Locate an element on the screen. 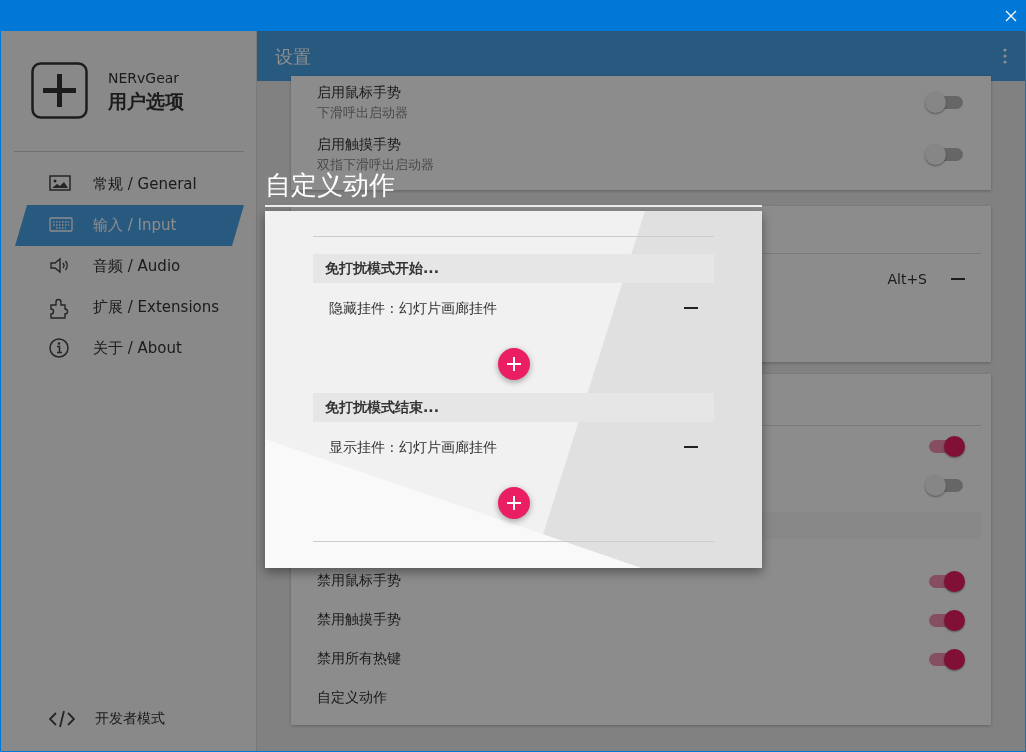  action-label: 隐藏挂件 : 幻灯片画廊挂件 is located at coordinates (413, 308).